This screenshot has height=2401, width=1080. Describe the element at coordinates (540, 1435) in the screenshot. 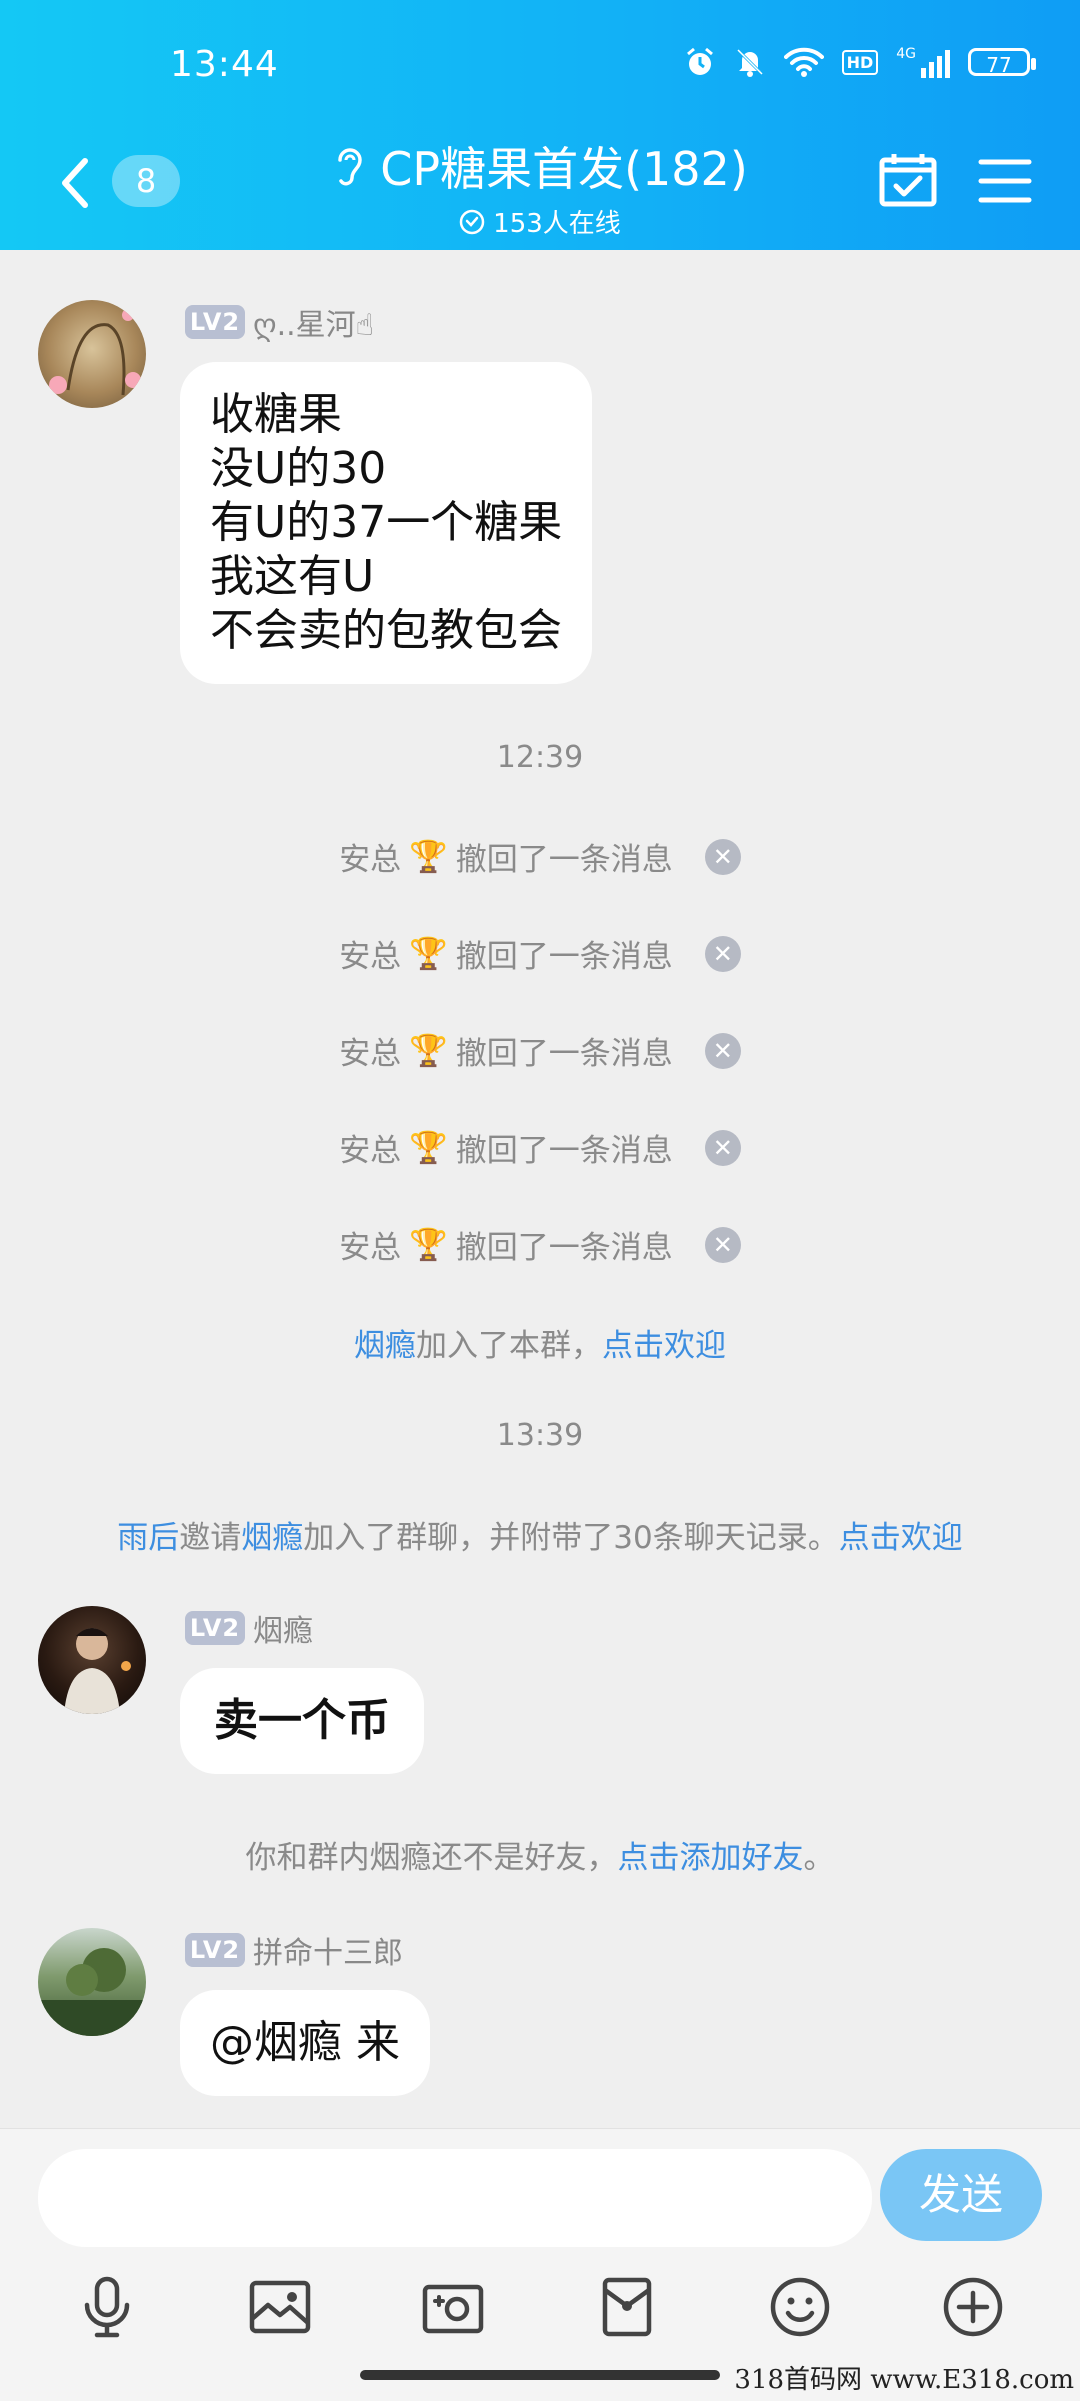

I see `time-separator: 13:39` at that location.